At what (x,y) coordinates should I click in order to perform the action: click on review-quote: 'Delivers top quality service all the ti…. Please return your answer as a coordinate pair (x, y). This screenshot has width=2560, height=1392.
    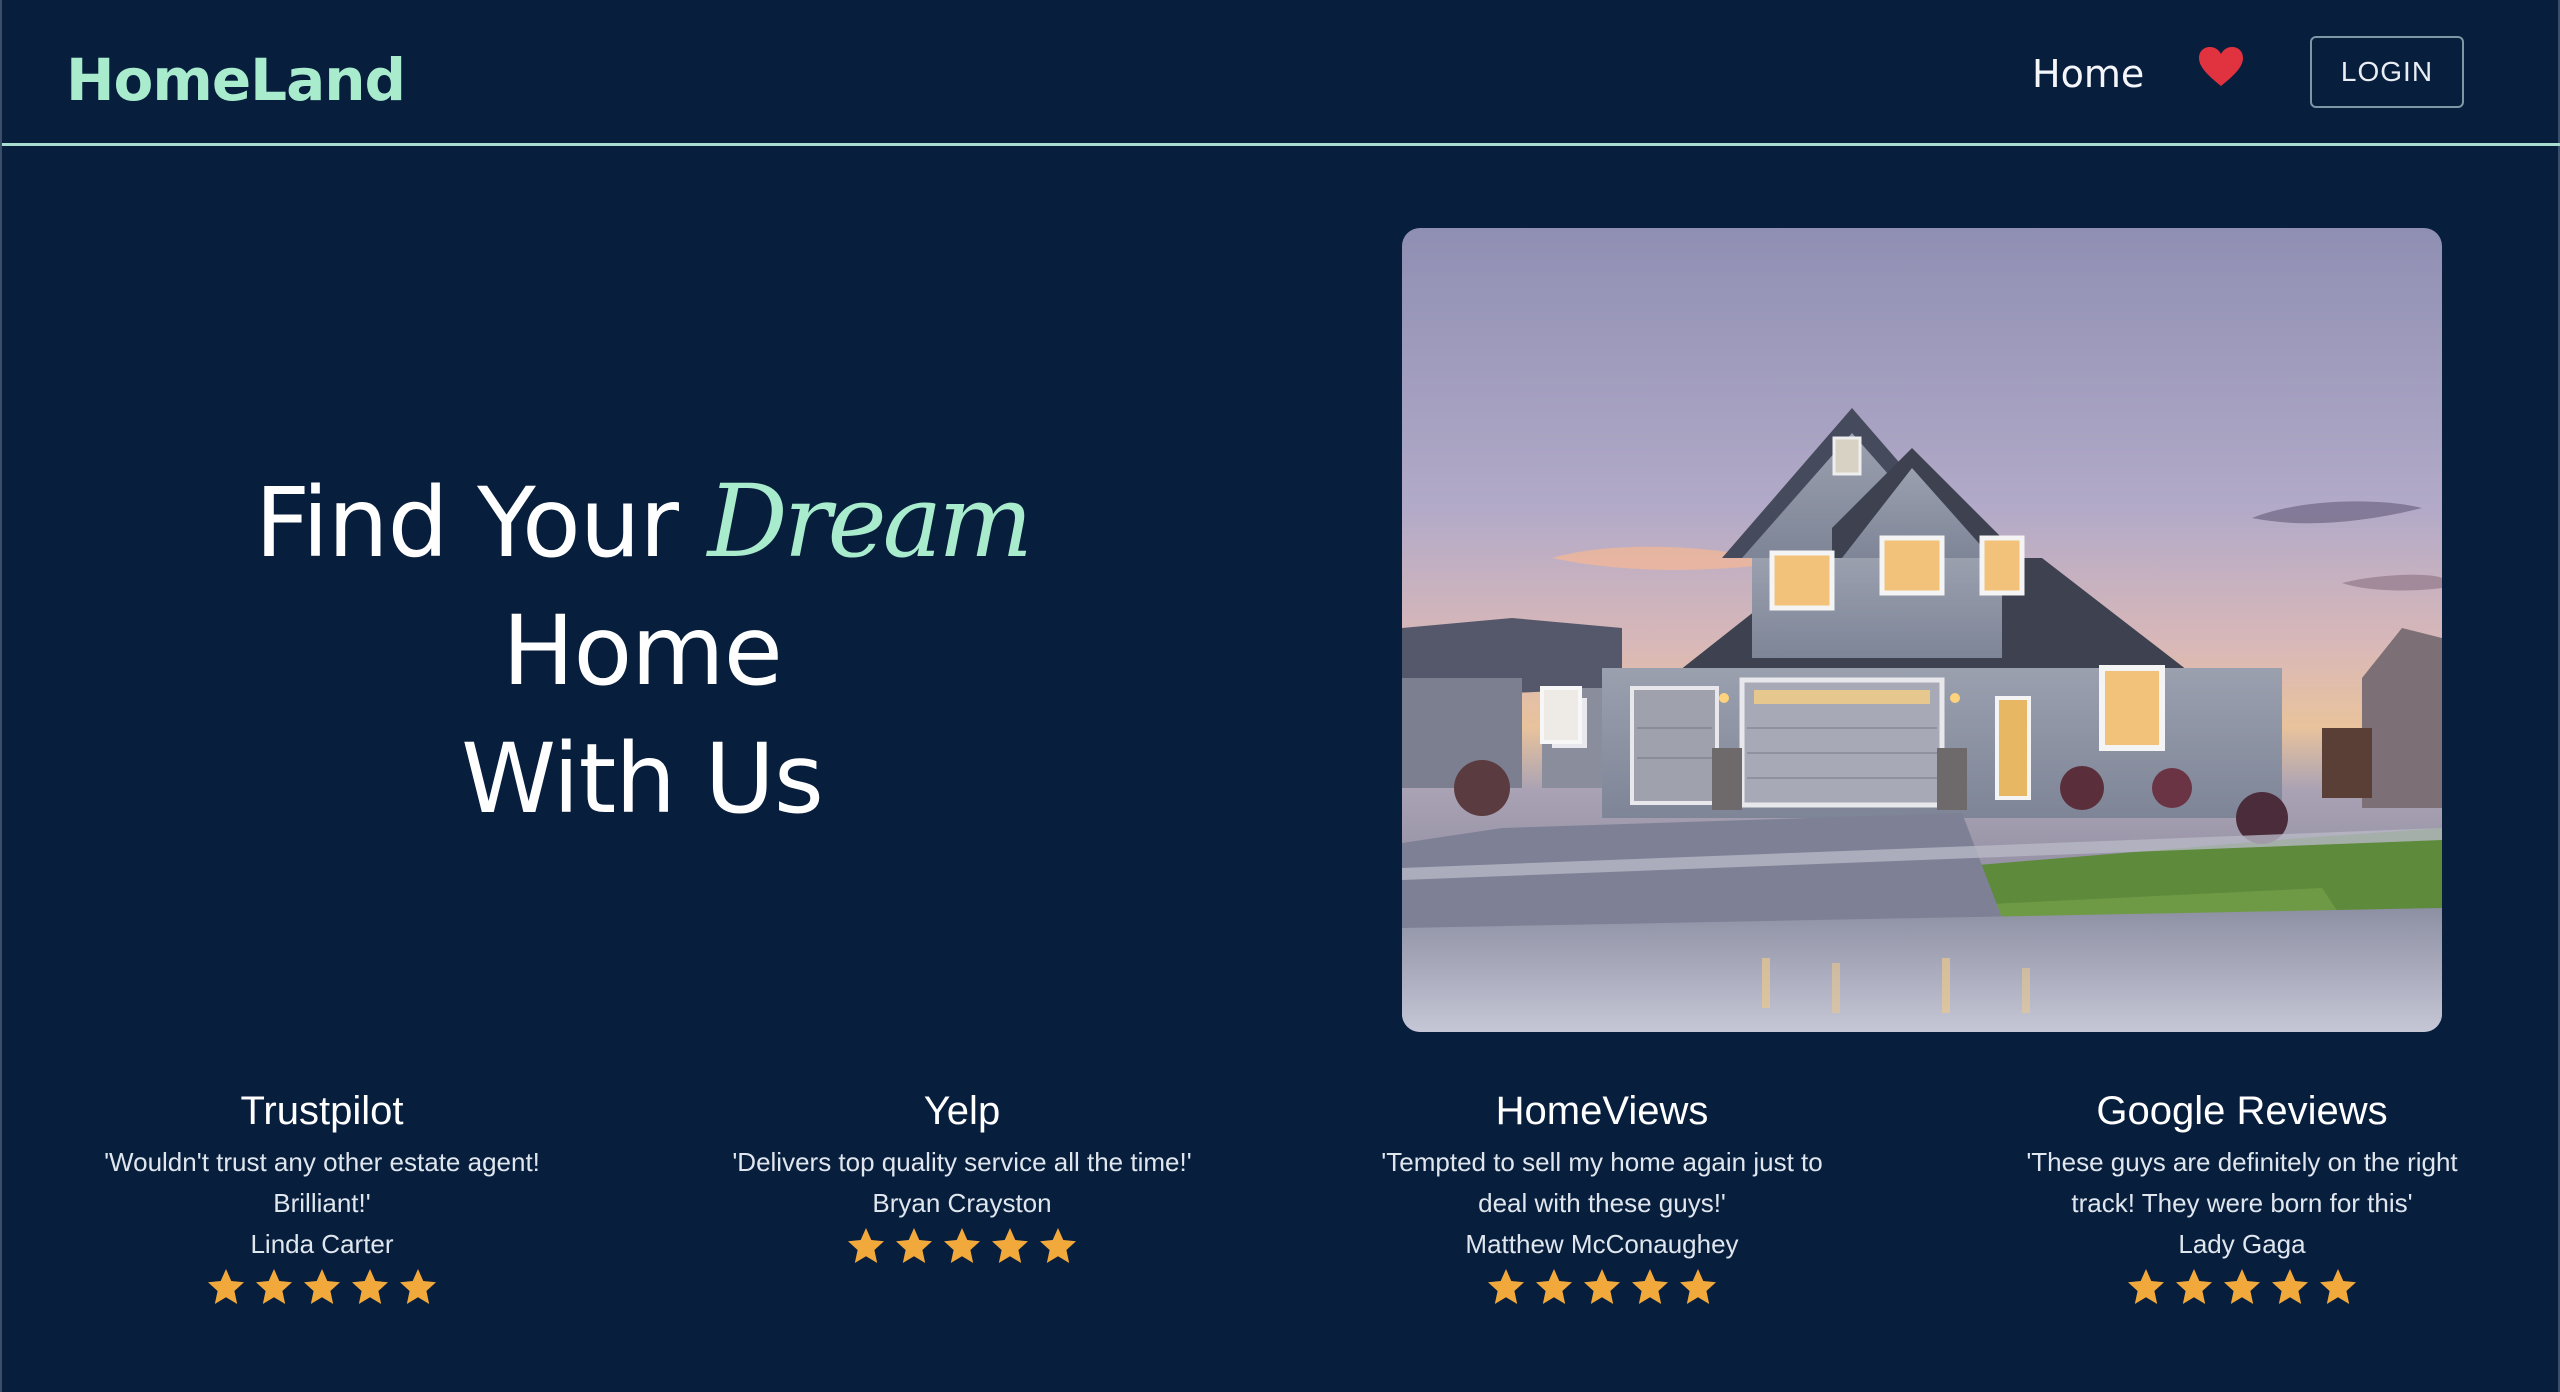
    Looking at the image, I should click on (962, 1162).